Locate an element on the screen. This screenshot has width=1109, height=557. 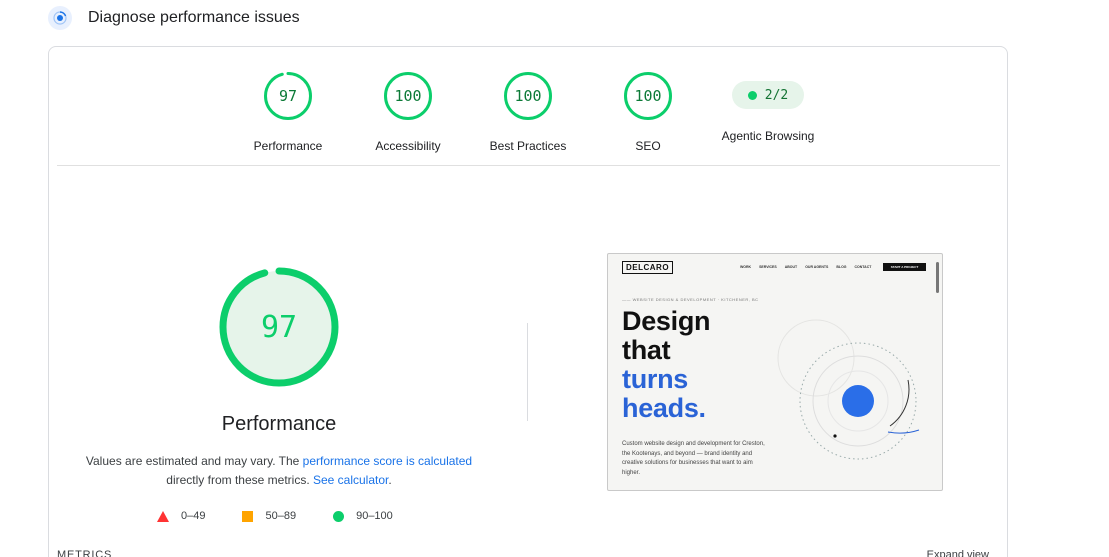
section-header: Diagnose performance issues is located at coordinates (174, 18).